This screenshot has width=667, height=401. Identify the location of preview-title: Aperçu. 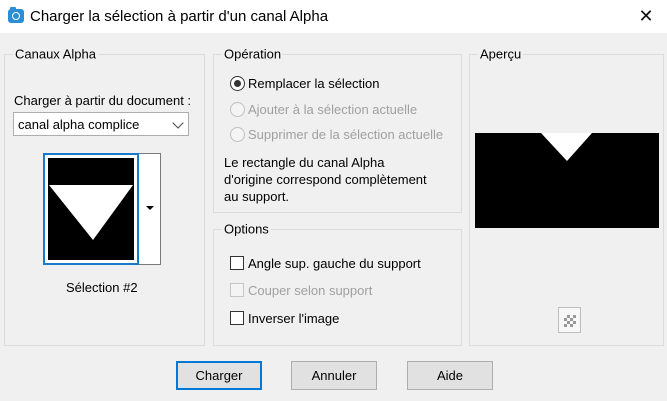
(501, 54).